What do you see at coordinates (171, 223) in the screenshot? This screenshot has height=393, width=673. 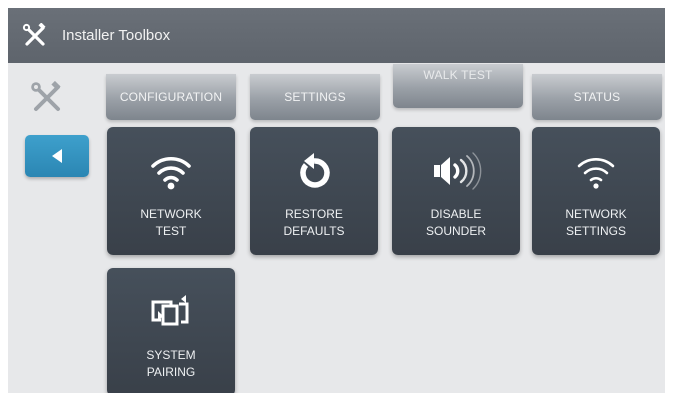 I see `tile-label: NETWORK TEST` at bounding box center [171, 223].